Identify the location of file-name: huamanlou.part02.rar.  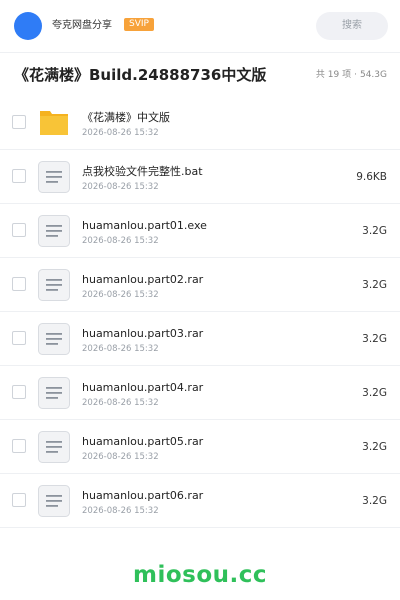
(143, 279).